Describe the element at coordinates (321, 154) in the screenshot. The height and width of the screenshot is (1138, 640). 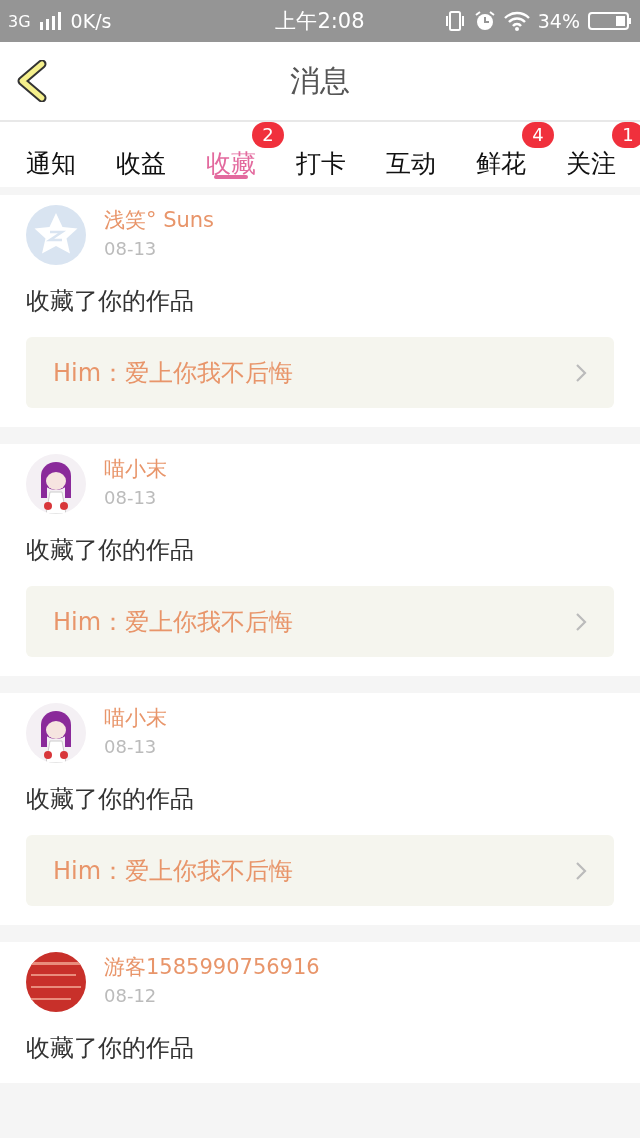
I see `tab: 打卡` at that location.